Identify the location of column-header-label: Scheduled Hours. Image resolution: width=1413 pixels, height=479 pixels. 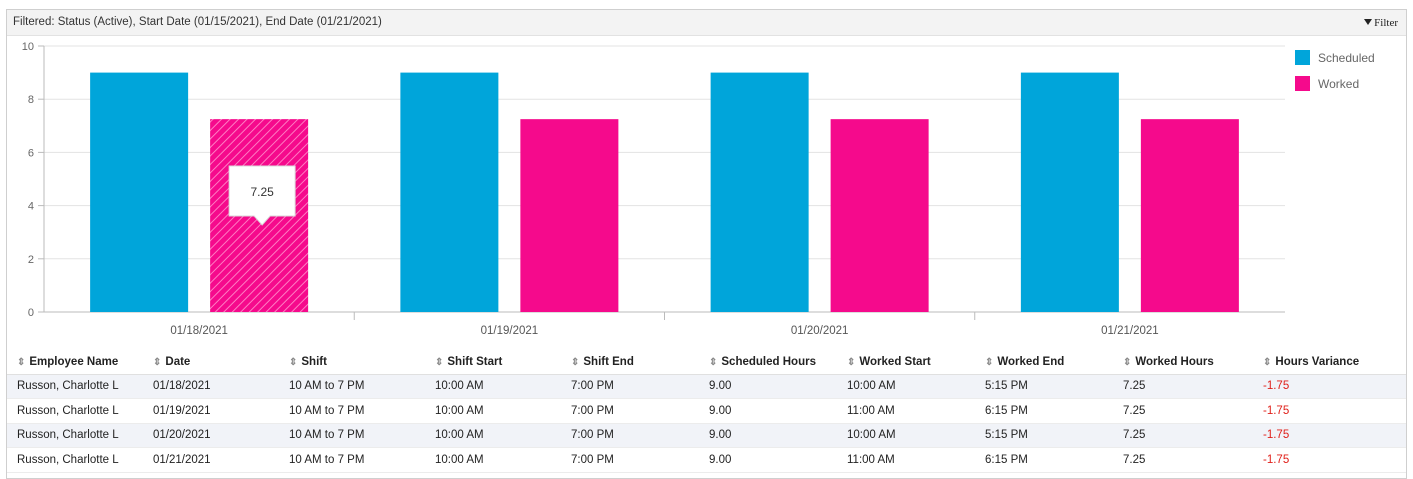
(768, 361).